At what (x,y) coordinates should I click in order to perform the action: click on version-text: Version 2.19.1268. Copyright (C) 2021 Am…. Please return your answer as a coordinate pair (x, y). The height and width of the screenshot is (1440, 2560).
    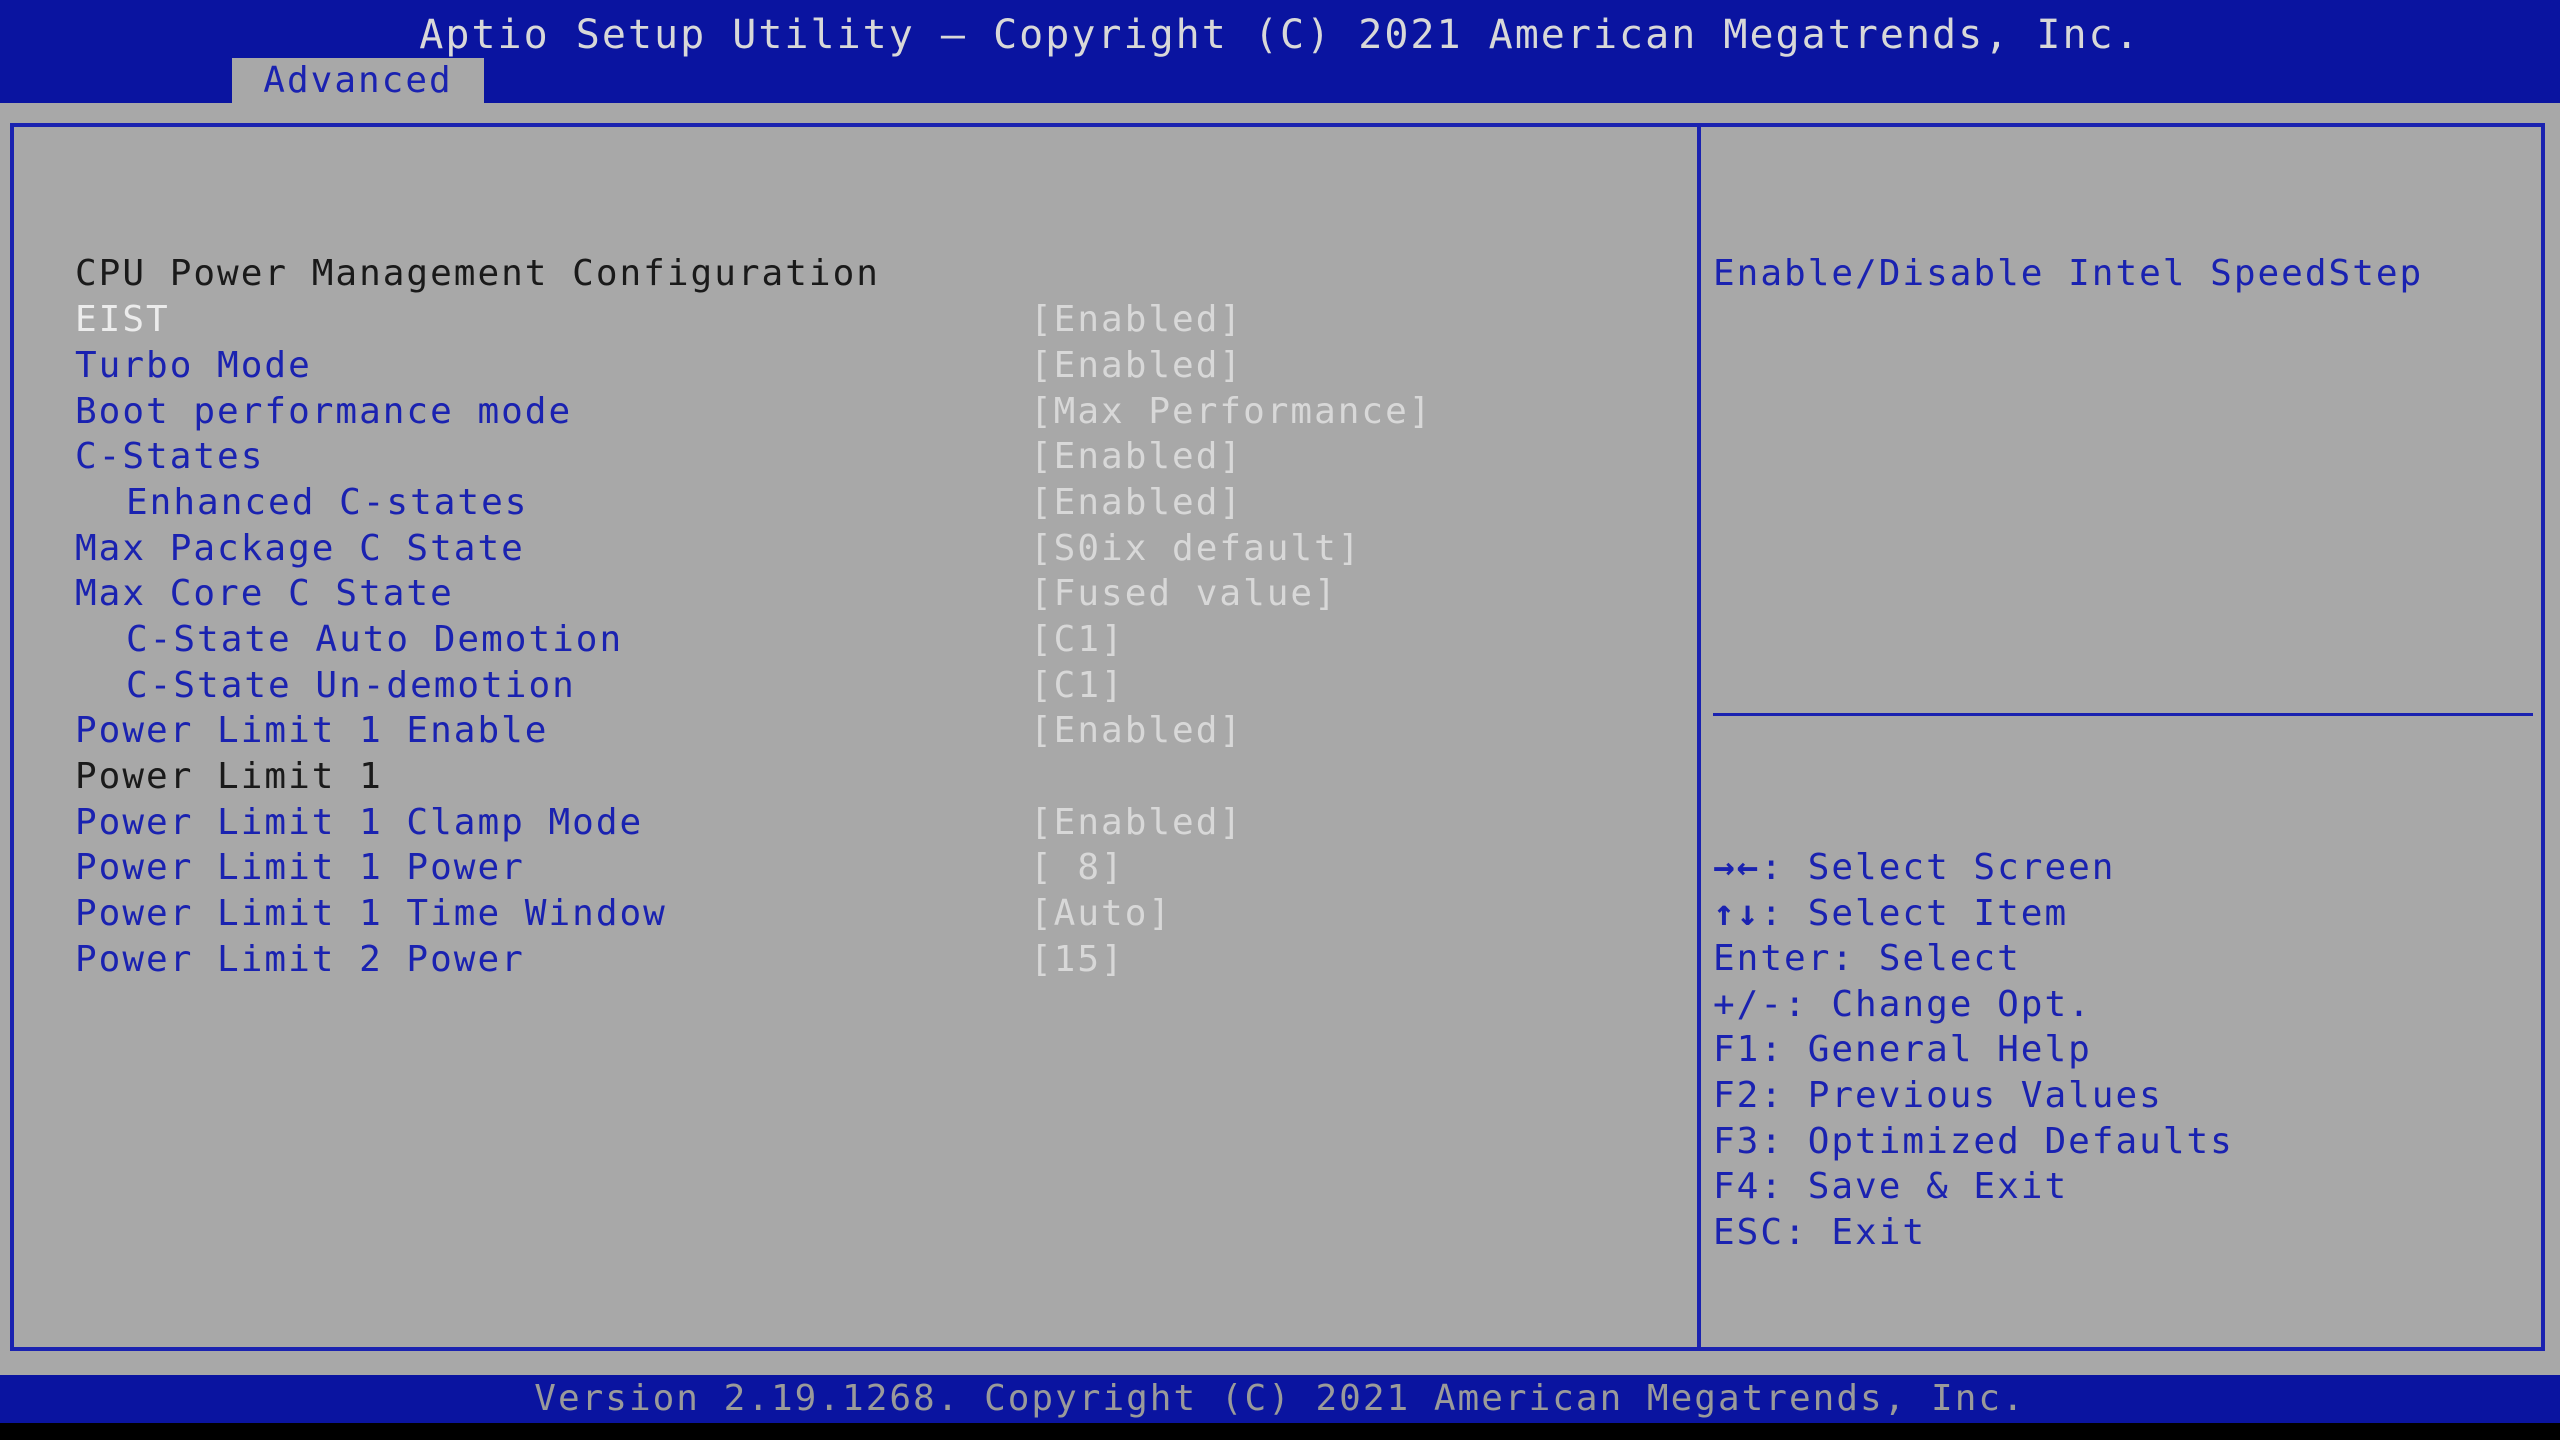
    Looking at the image, I should click on (1280, 1398).